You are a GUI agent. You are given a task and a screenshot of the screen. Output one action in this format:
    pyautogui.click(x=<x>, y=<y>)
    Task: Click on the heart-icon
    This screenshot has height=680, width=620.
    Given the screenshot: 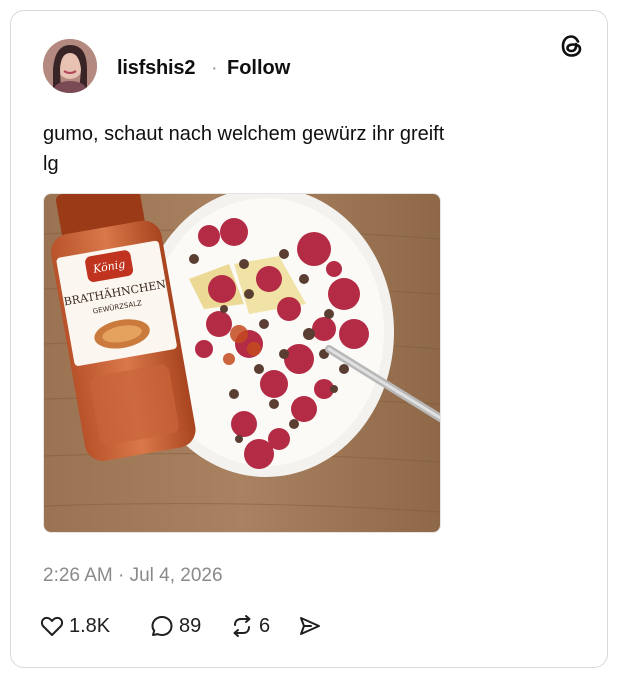 What is the action you would take?
    pyautogui.click(x=52, y=626)
    